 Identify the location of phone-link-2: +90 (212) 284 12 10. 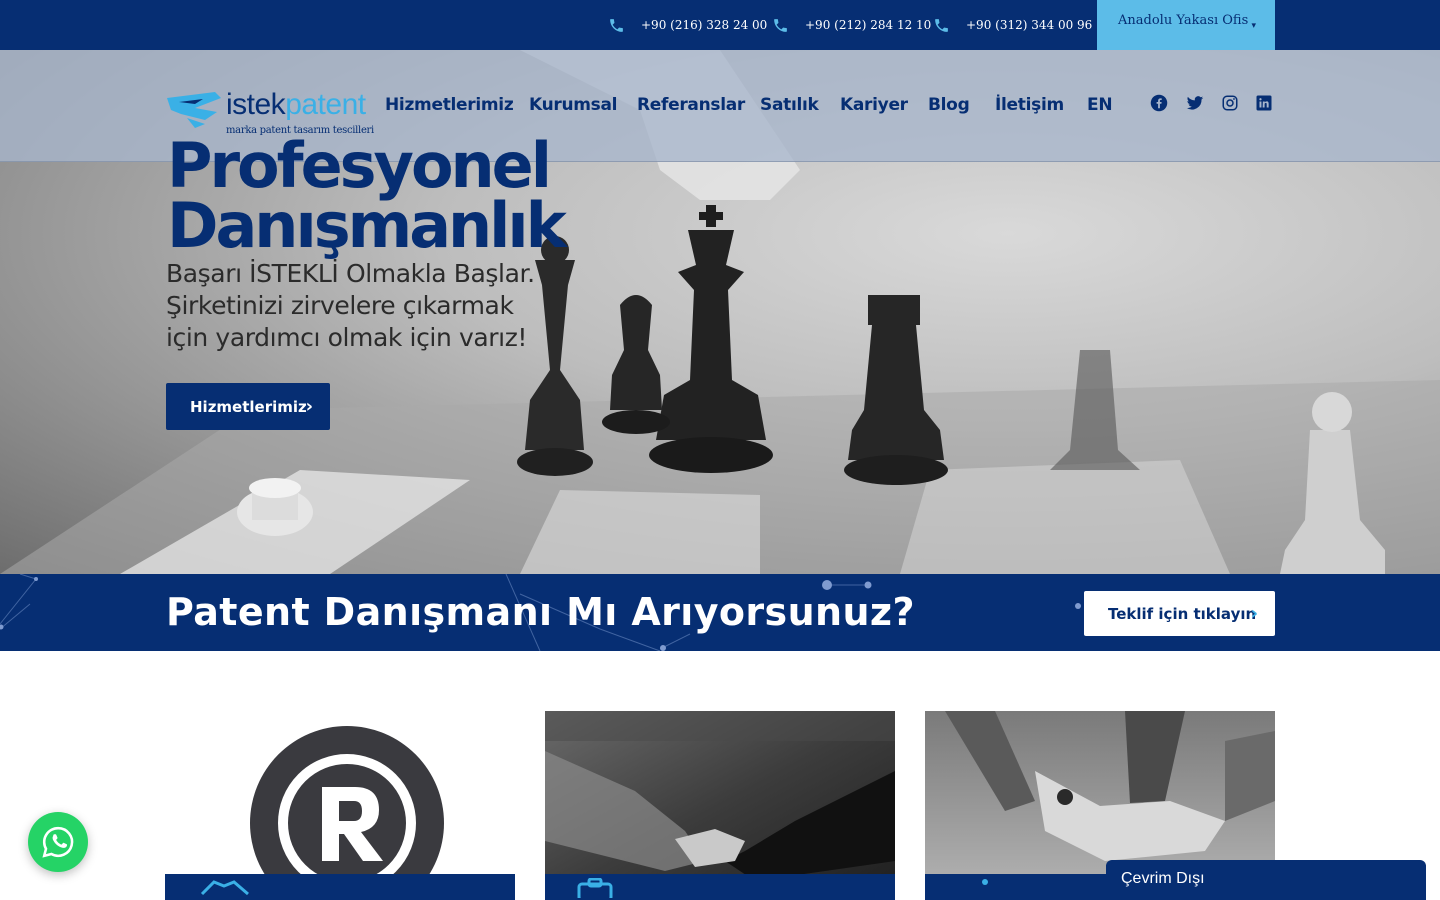
(851, 25).